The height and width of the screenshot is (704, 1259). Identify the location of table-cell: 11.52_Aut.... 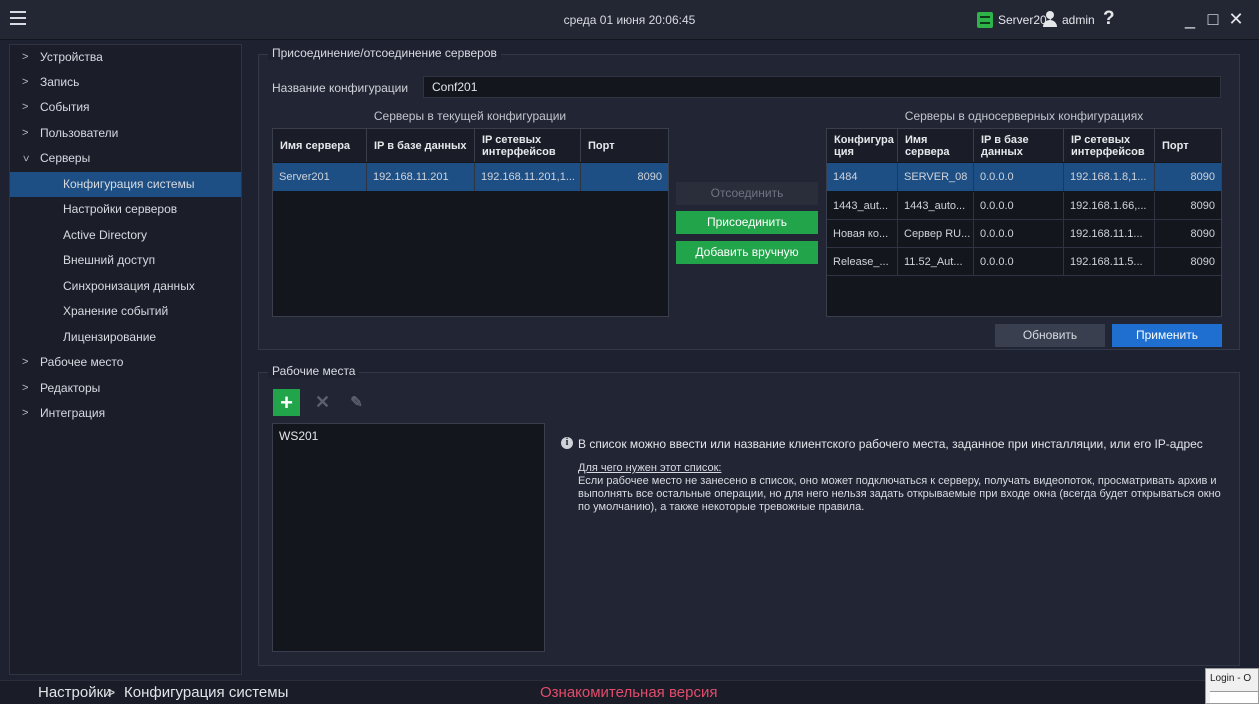
(936, 262).